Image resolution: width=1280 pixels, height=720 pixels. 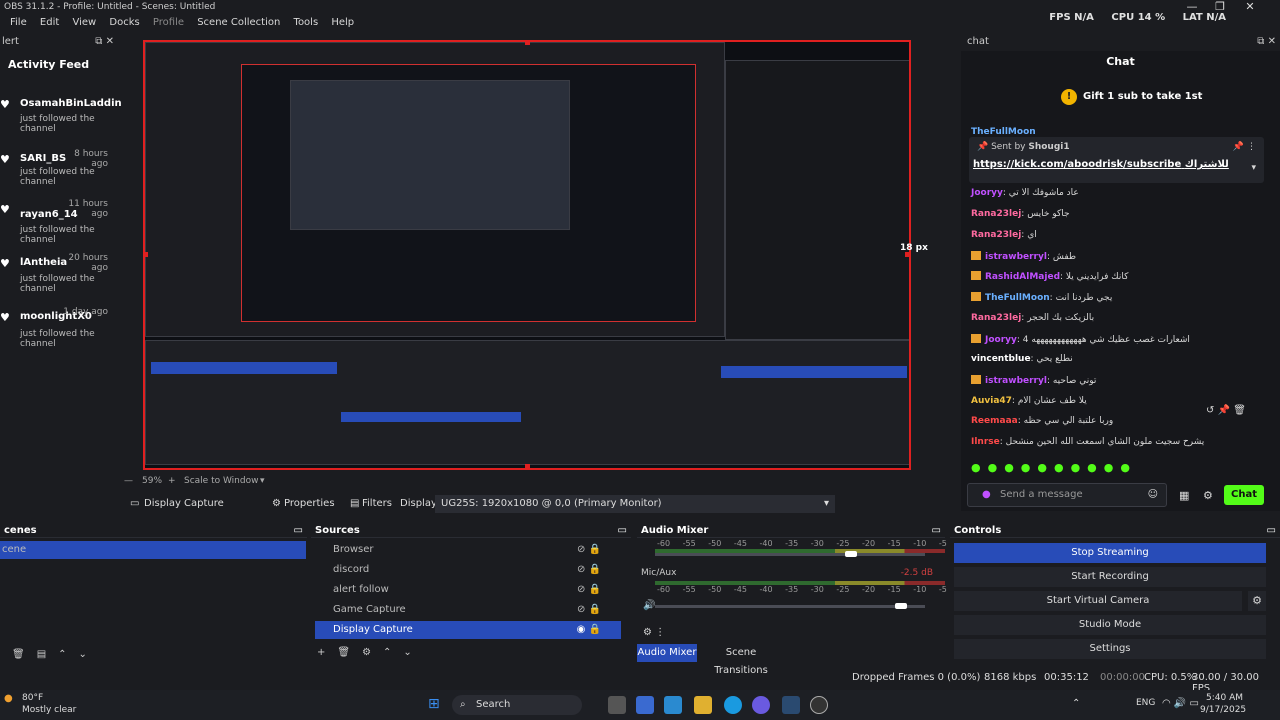 I want to click on pinned-user: Shougi1, so click(x=1048, y=147).